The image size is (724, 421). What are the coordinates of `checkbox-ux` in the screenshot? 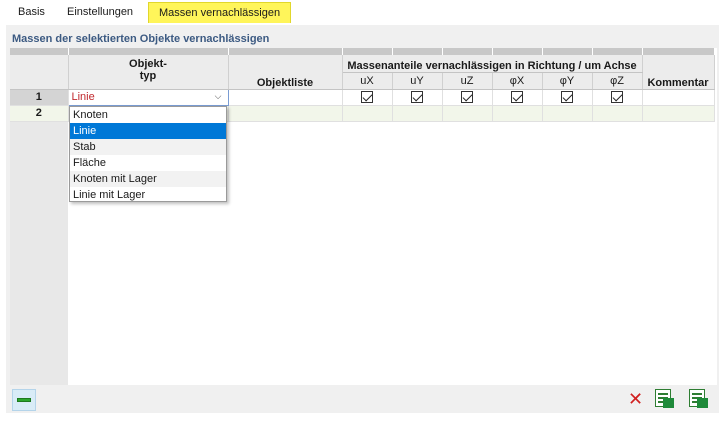 It's located at (367, 97).